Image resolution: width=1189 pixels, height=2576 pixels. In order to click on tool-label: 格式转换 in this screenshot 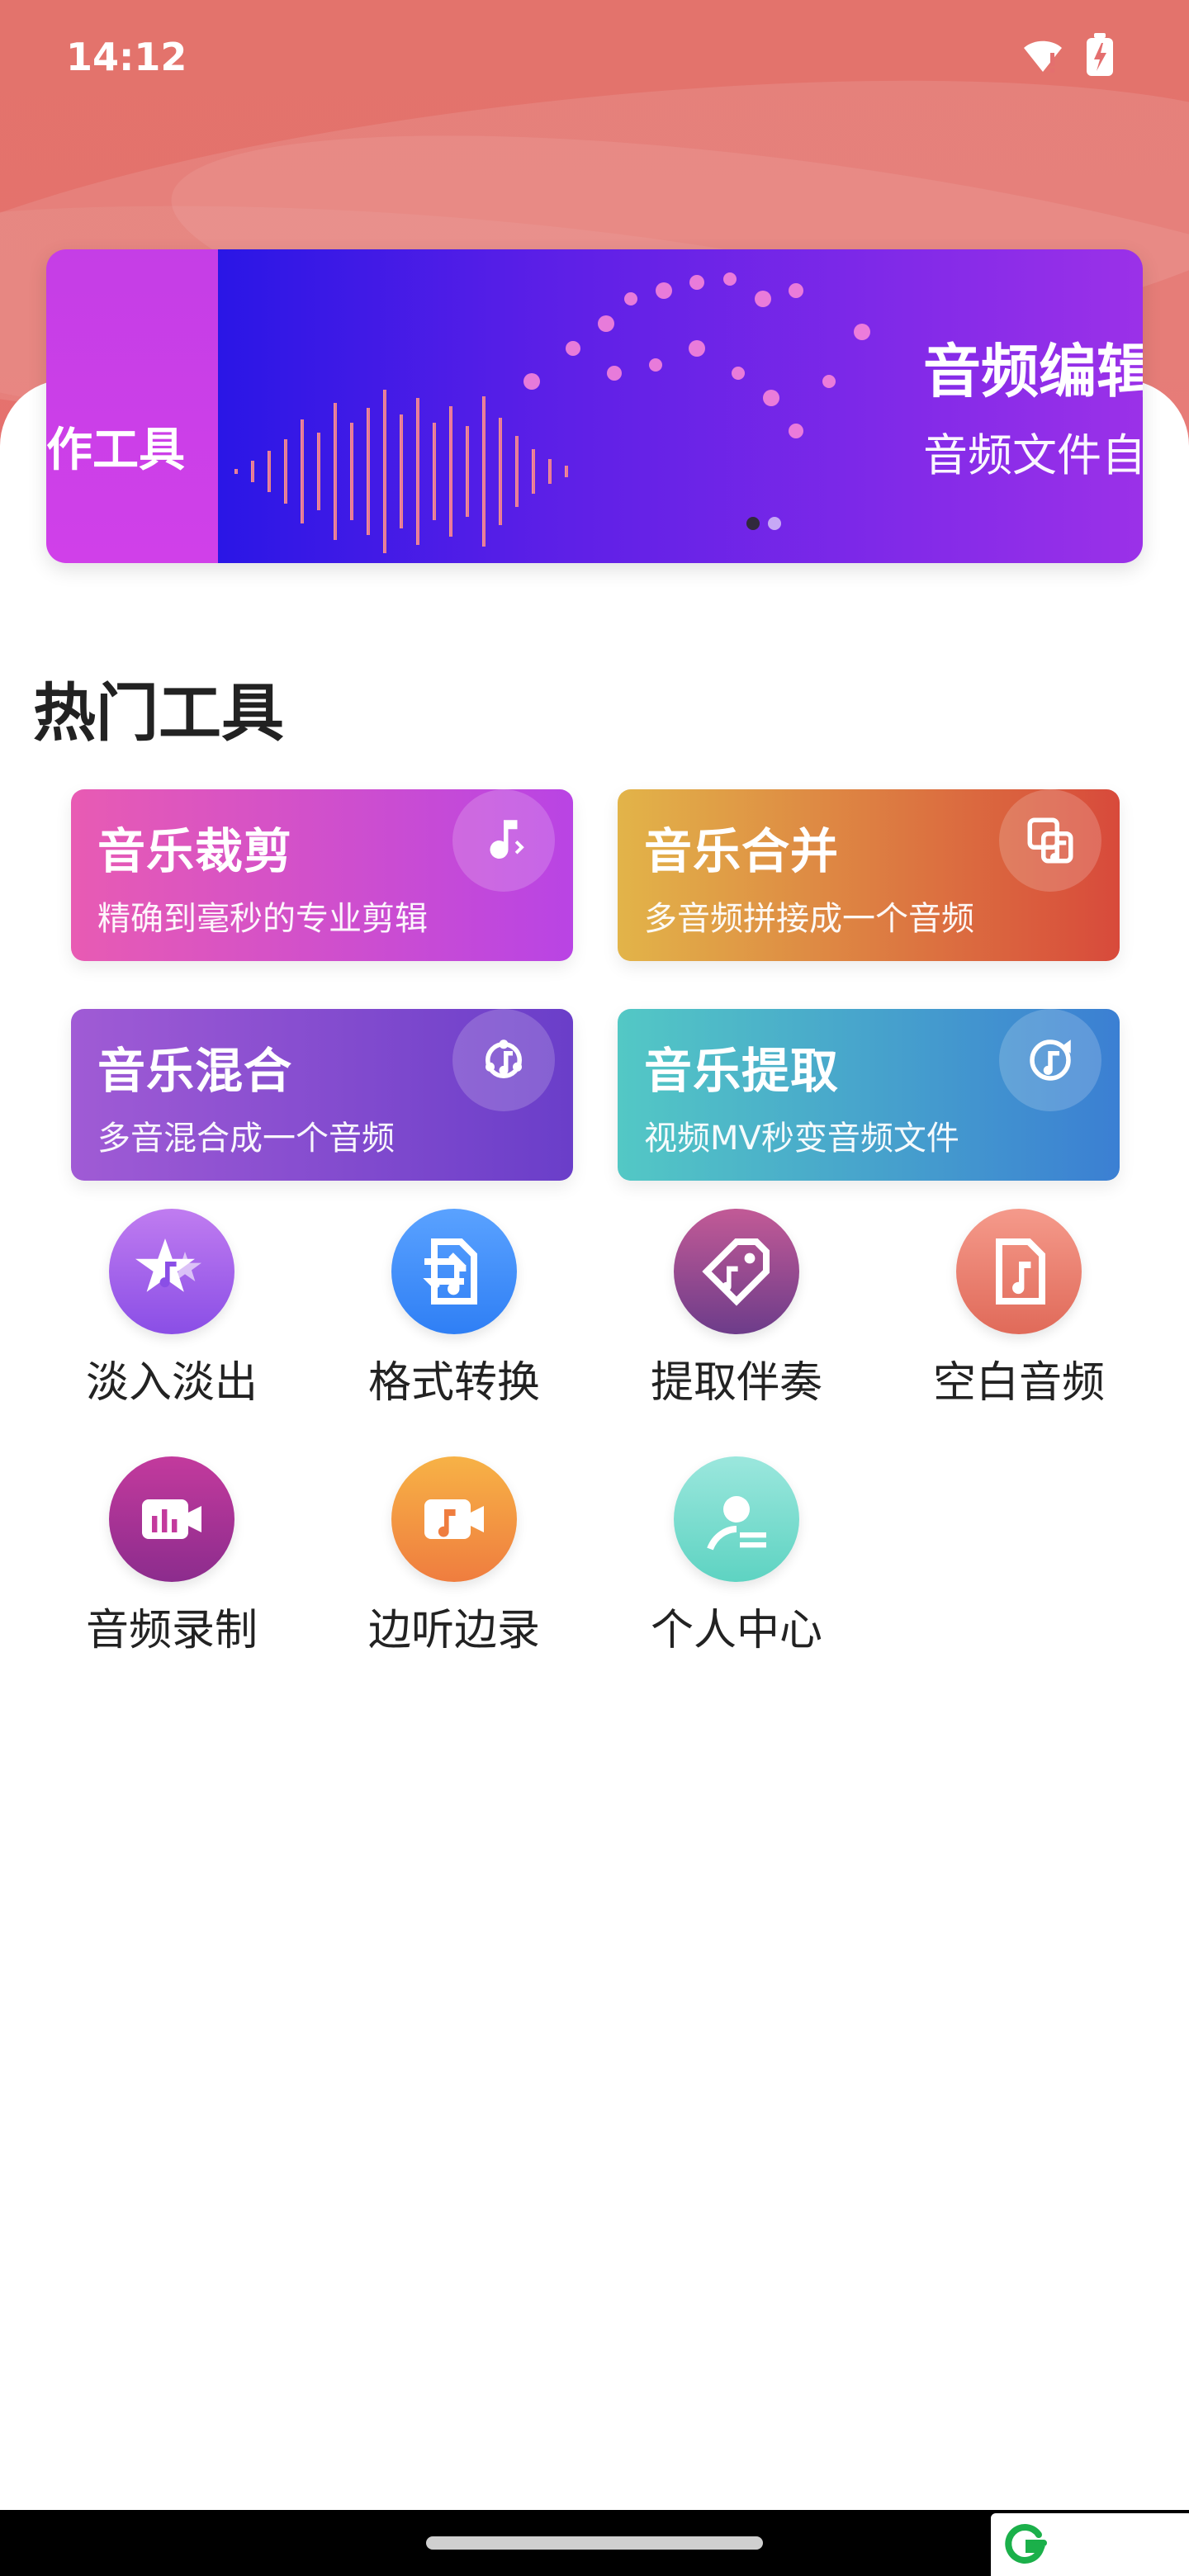, I will do `click(453, 1383)`.